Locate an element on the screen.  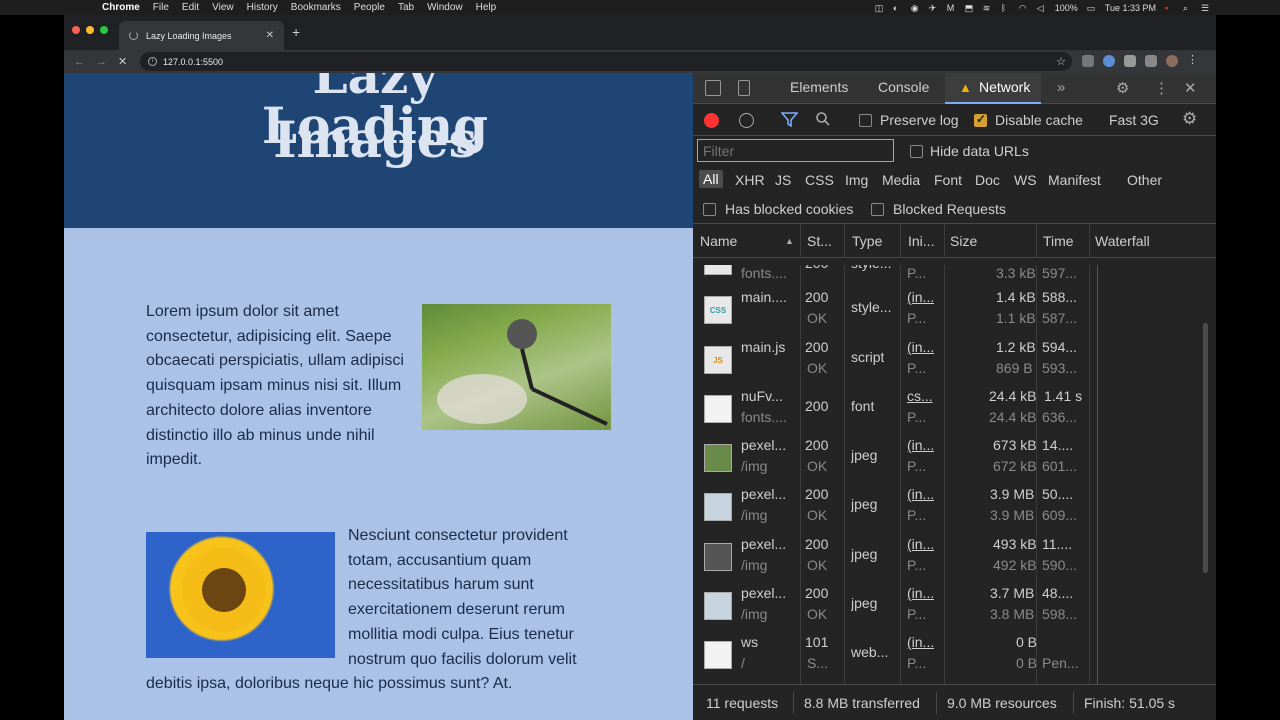
type-filter-manifest: Manifest is located at coordinates (1074, 180).